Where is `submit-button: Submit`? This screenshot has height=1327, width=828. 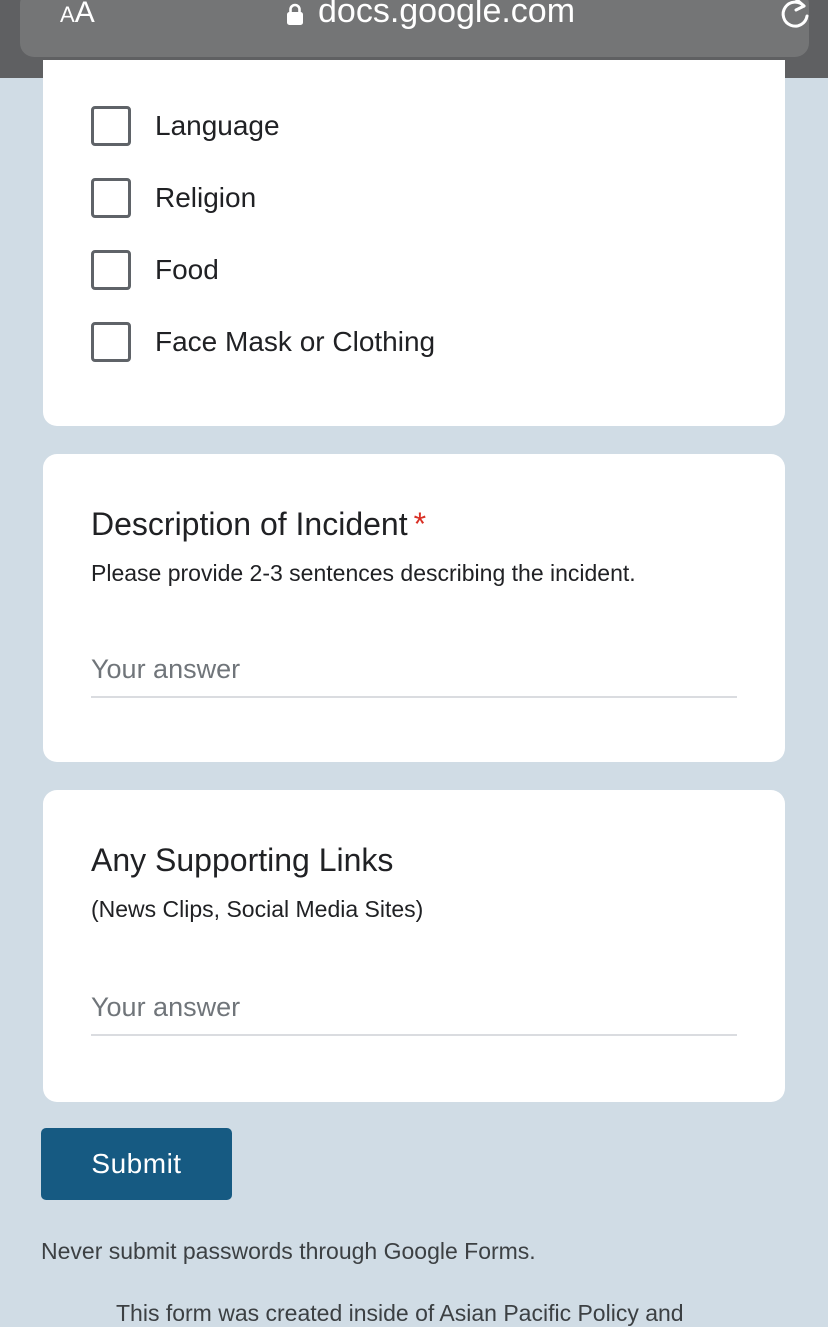
submit-button: Submit is located at coordinates (136, 1164).